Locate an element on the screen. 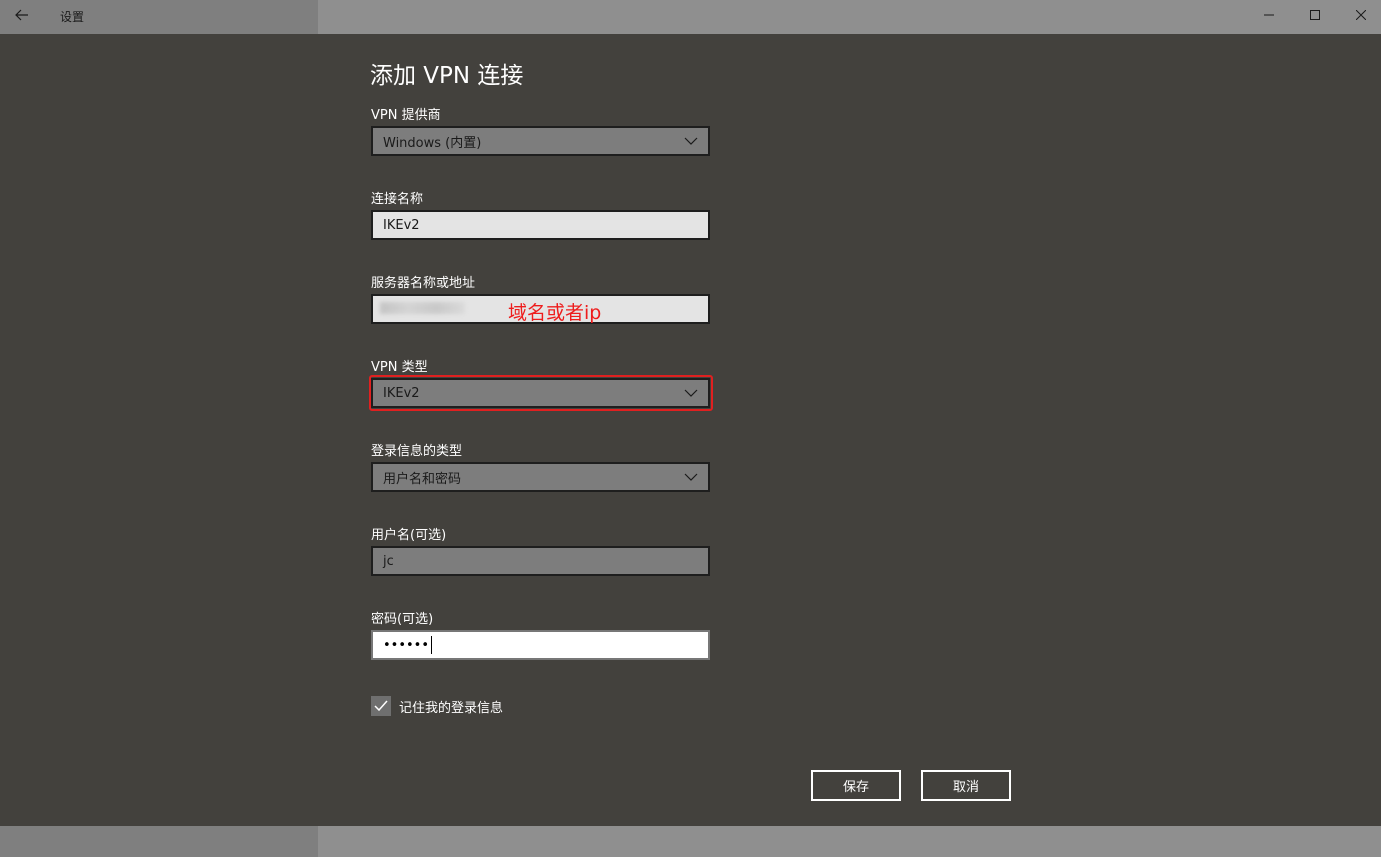 The width and height of the screenshot is (1381, 857). vpn-type-label: VPN 类型 is located at coordinates (399, 367).